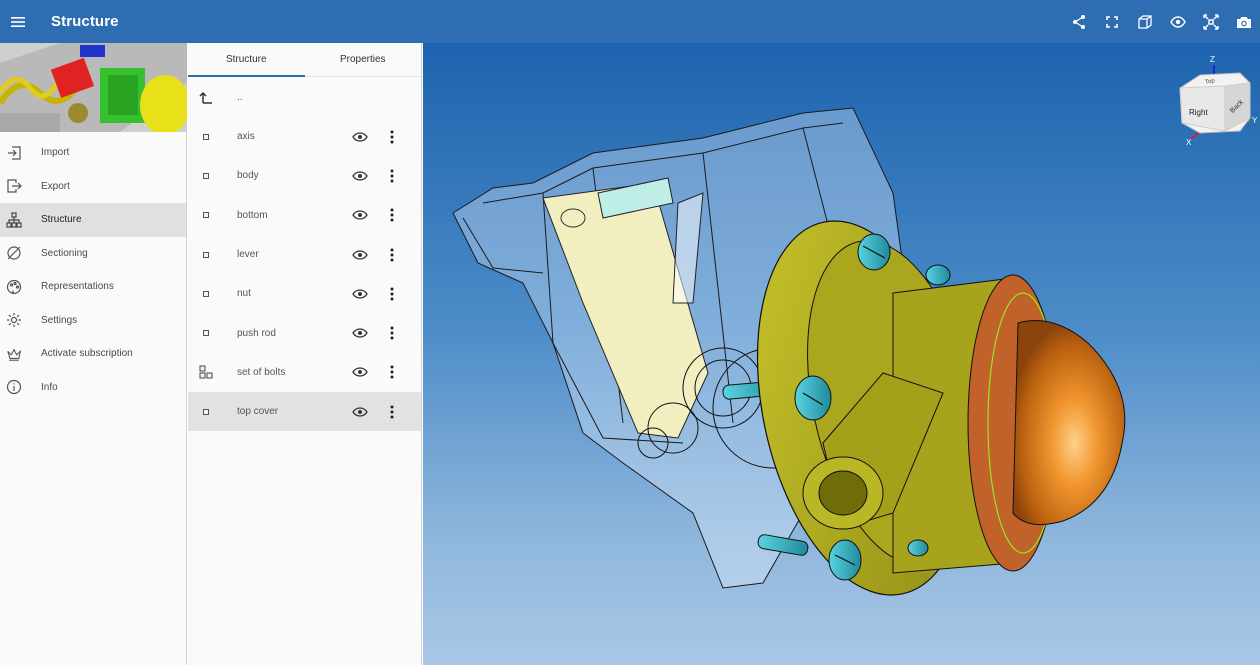  Describe the element at coordinates (93, 254) in the screenshot. I see `drawer-item-sectioning: Sectioning` at that location.